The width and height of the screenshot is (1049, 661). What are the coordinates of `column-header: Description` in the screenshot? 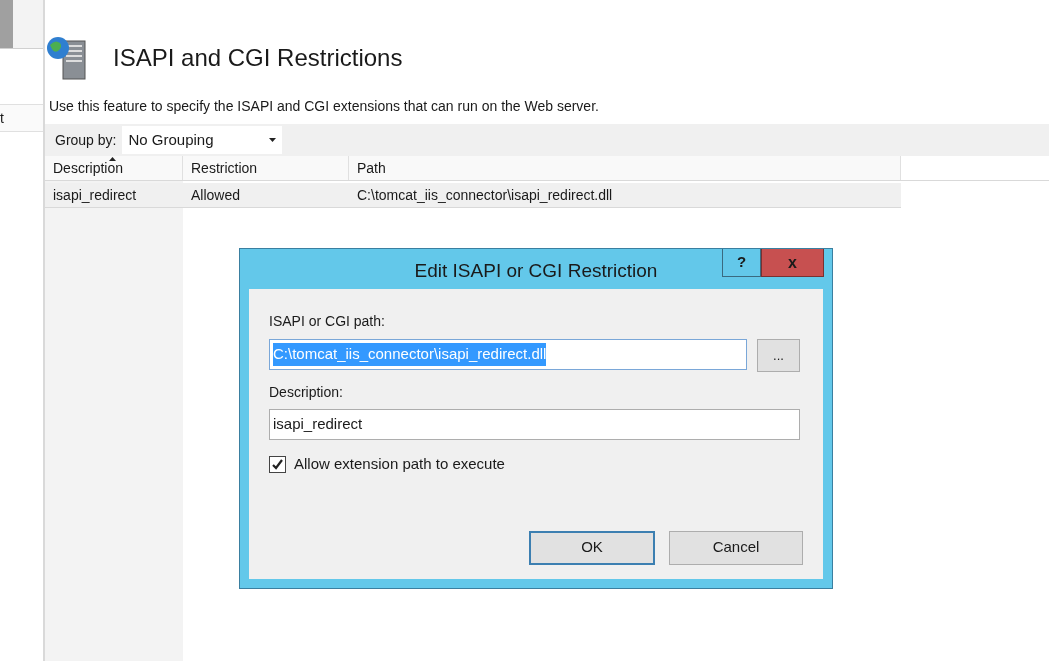 It's located at (114, 168).